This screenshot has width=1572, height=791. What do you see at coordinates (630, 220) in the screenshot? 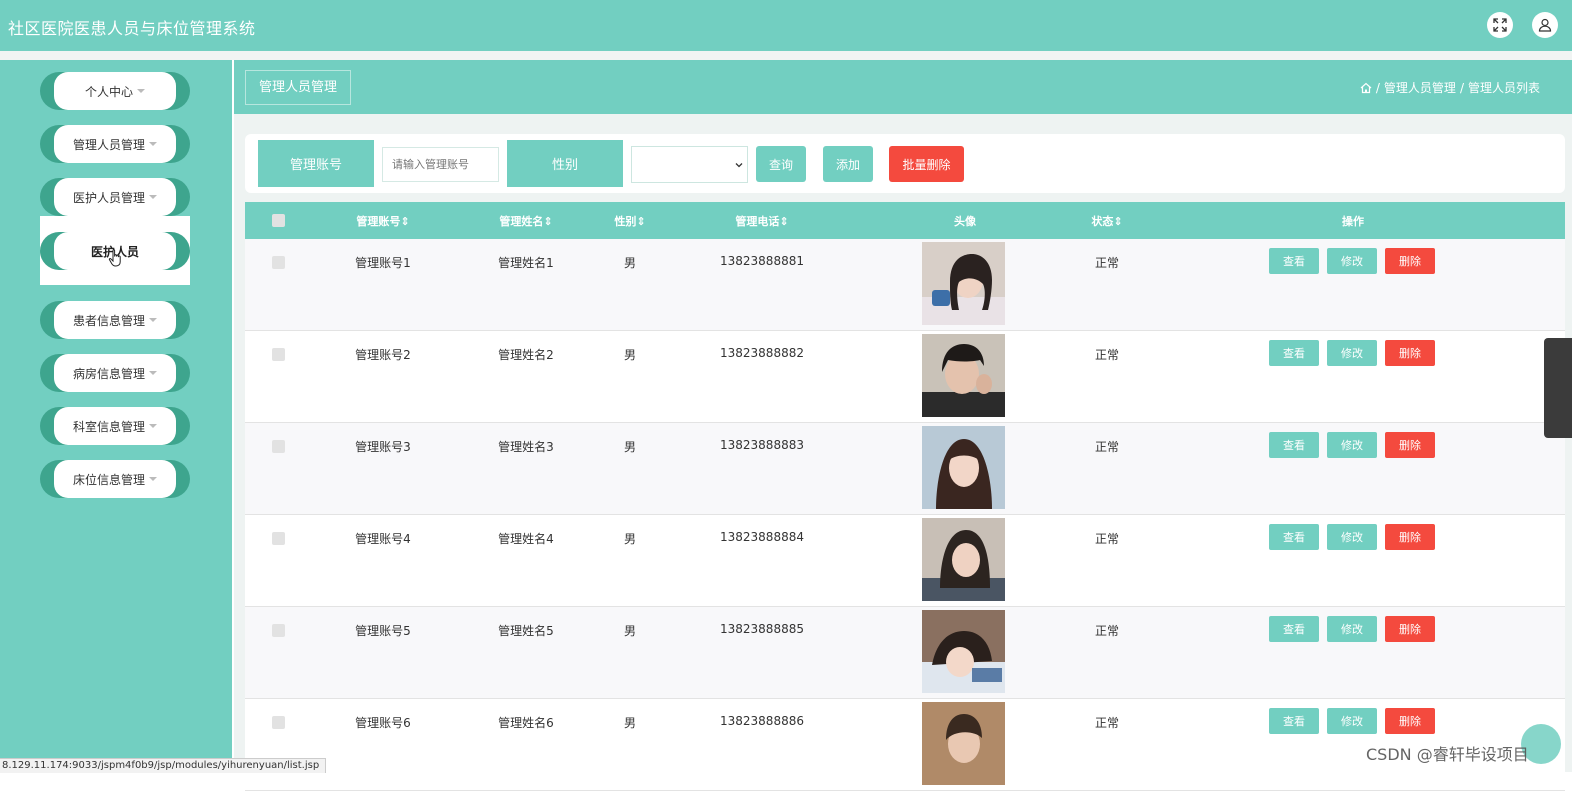
I see `col-gender: 性别⇕` at bounding box center [630, 220].